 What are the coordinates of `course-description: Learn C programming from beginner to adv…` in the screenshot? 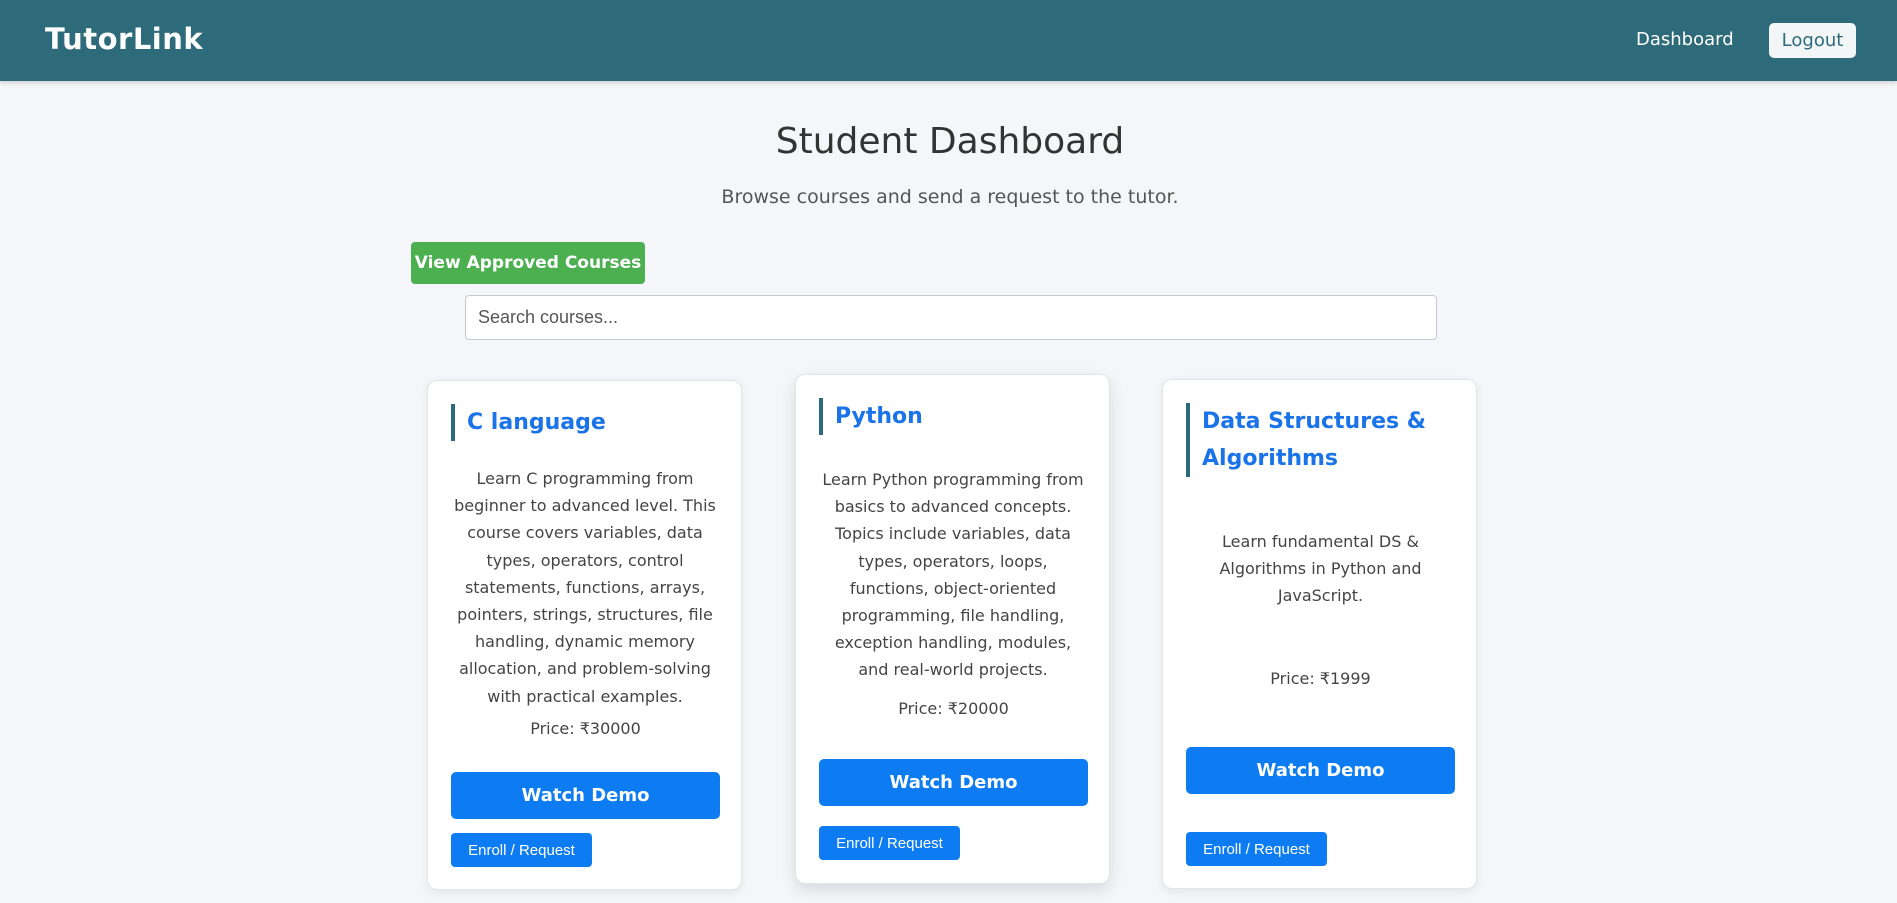 It's located at (585, 587).